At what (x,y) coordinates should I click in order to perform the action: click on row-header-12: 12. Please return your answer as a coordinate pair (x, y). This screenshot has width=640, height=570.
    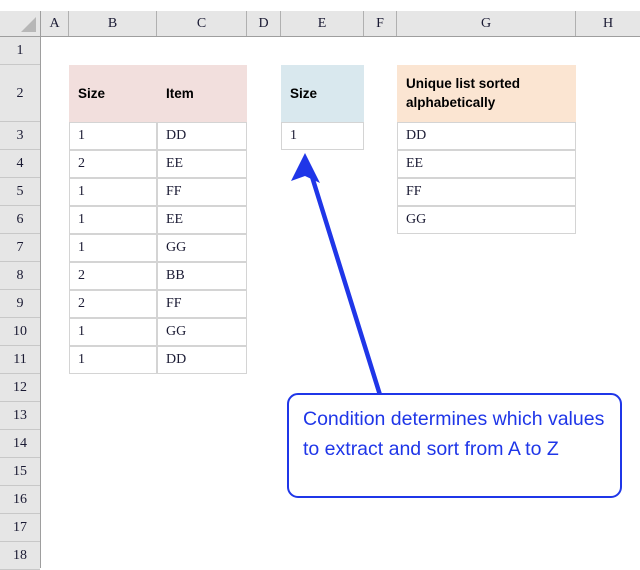
    Looking at the image, I should click on (20, 388).